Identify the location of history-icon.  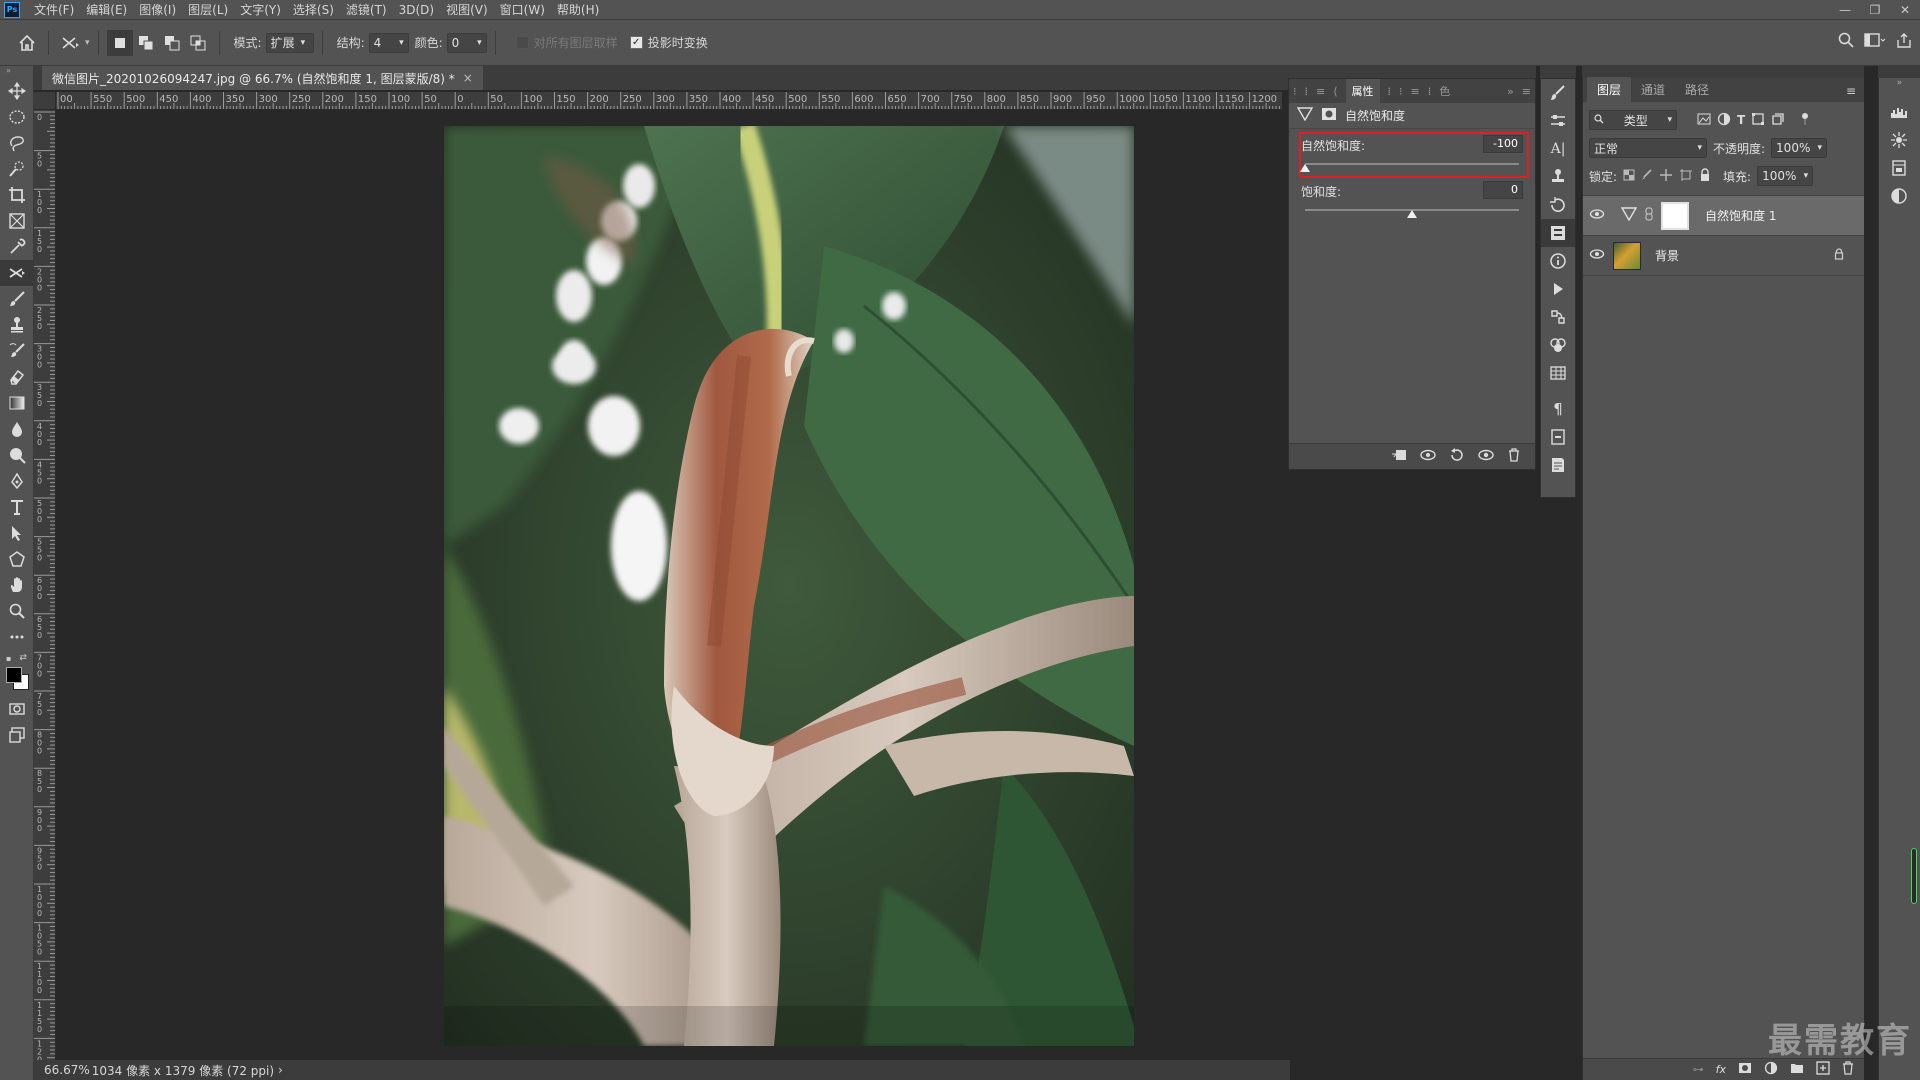
(1558, 205).